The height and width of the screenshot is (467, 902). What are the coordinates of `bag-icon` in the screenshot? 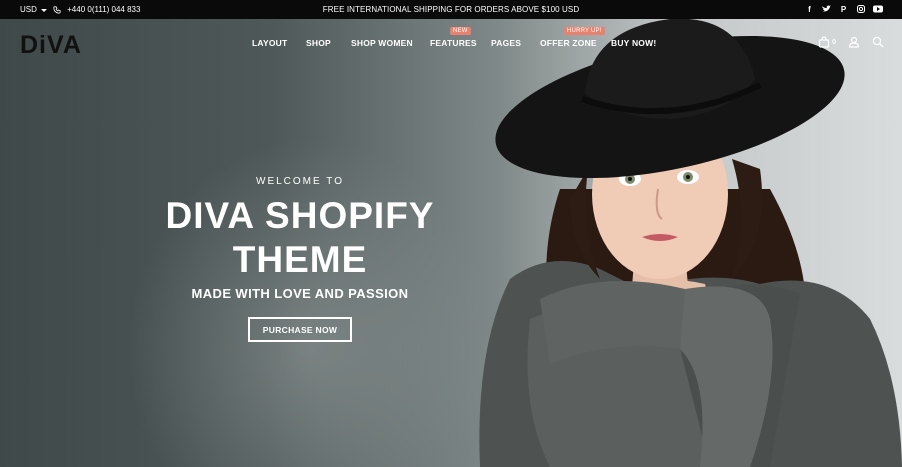 It's located at (824, 42).